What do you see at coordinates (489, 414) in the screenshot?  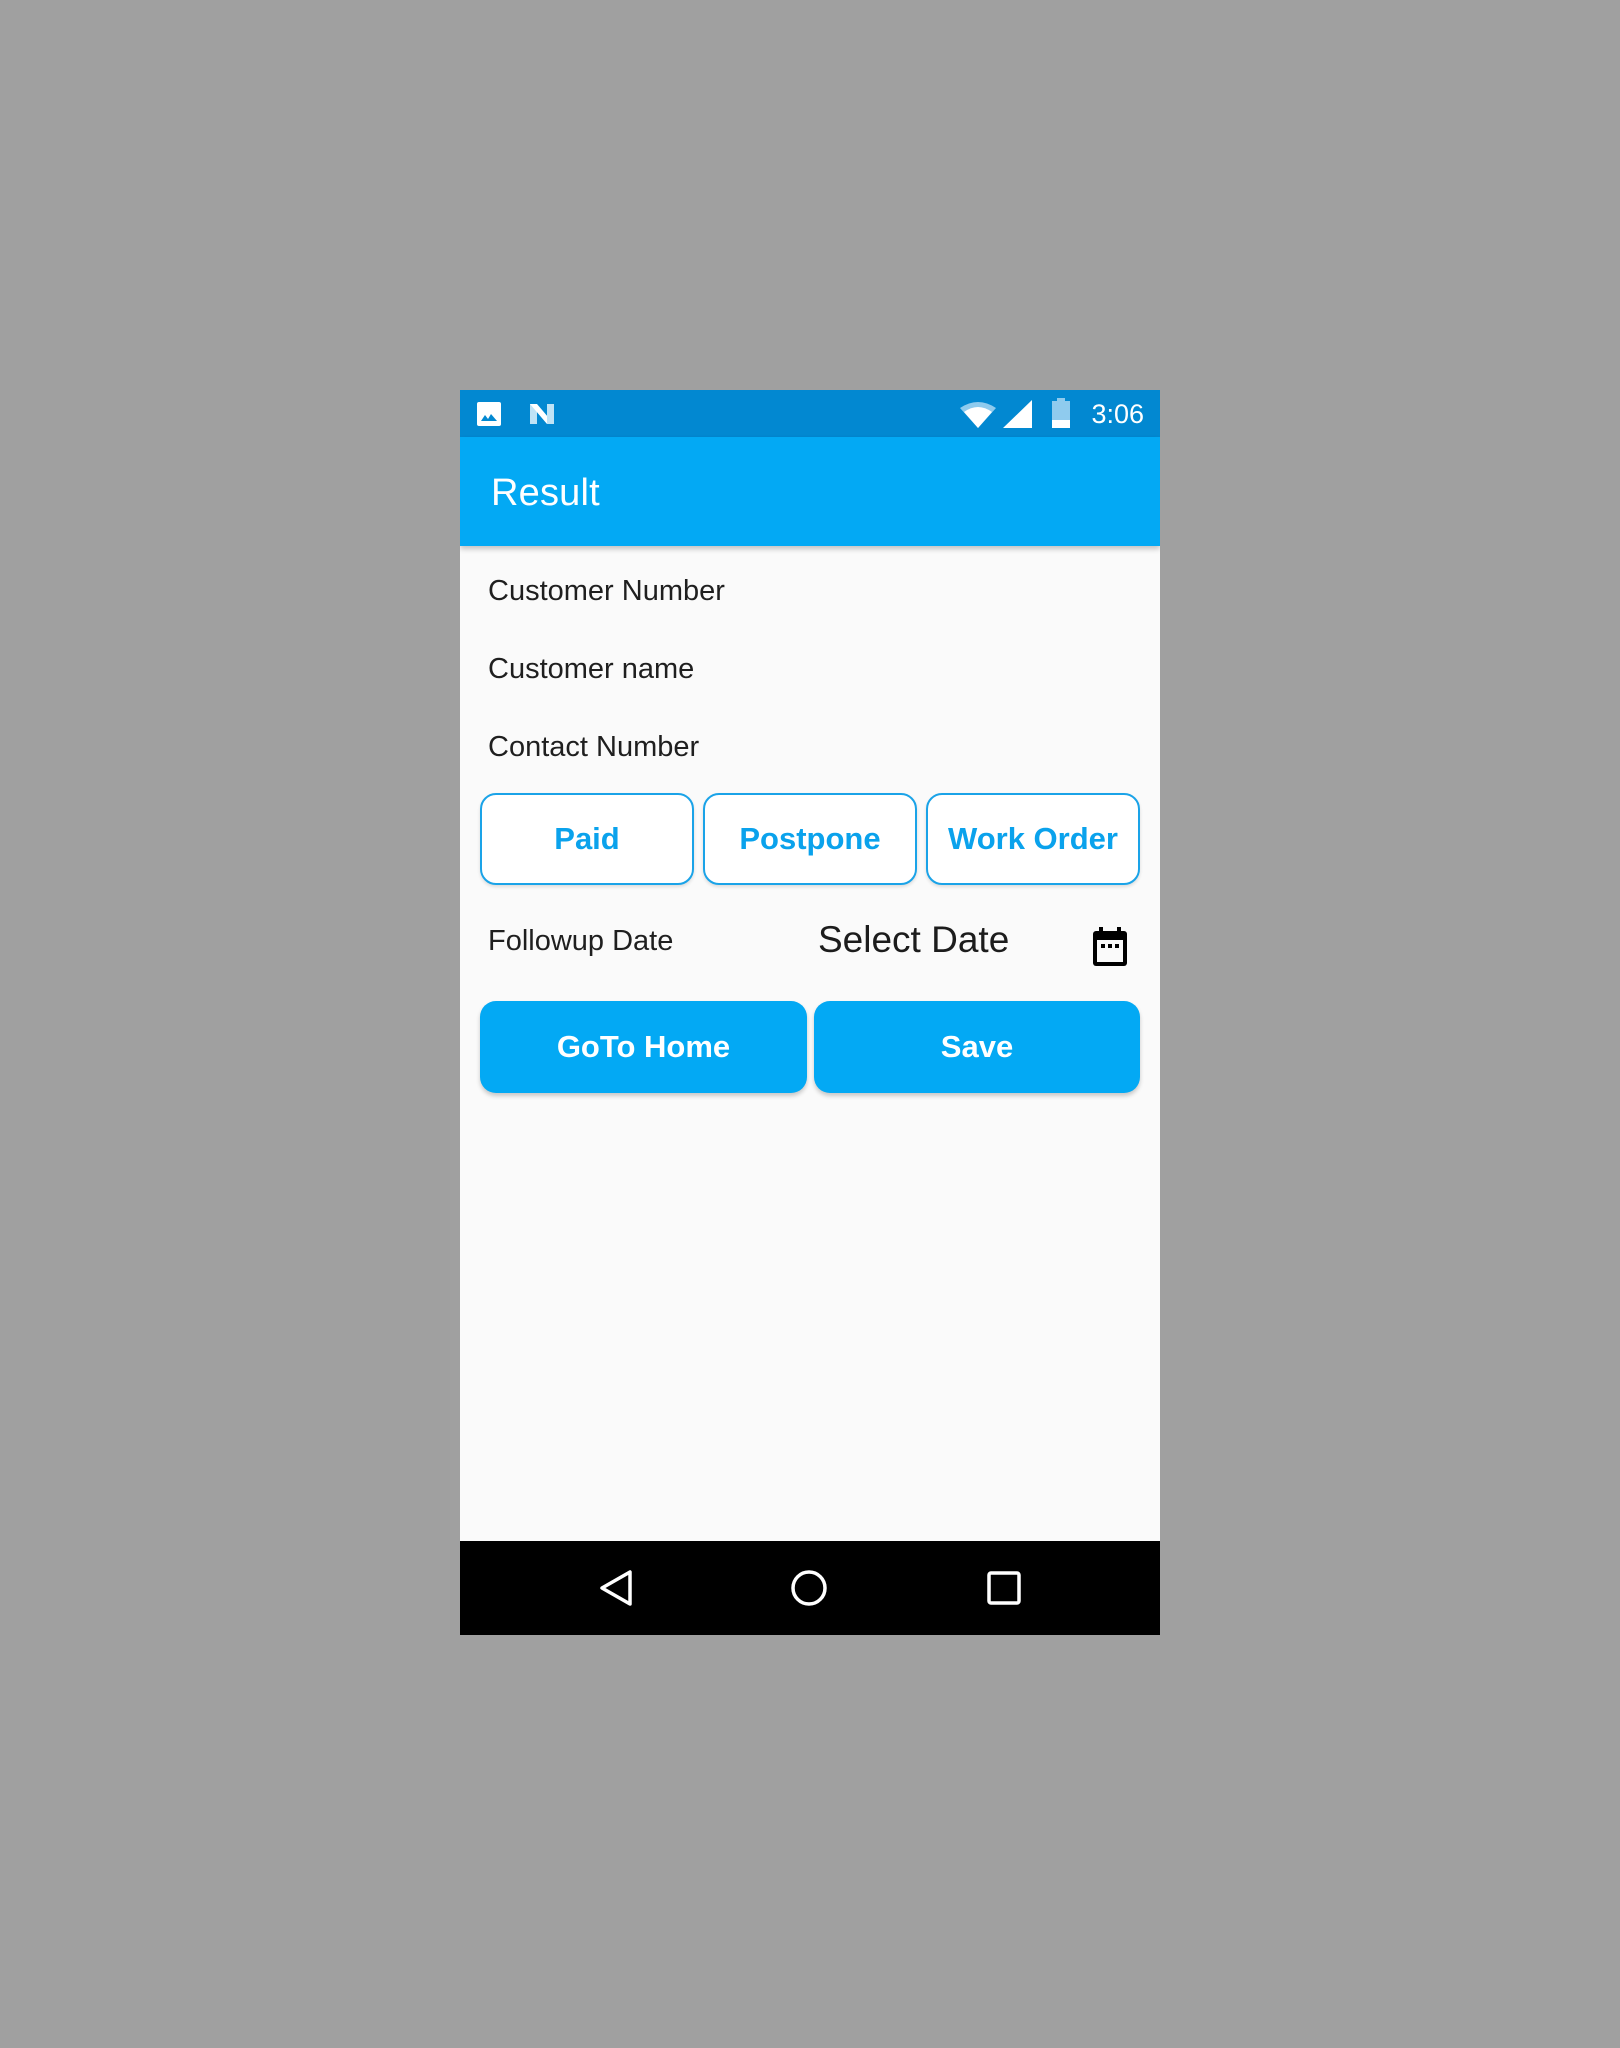 I see `image-notification-icon` at bounding box center [489, 414].